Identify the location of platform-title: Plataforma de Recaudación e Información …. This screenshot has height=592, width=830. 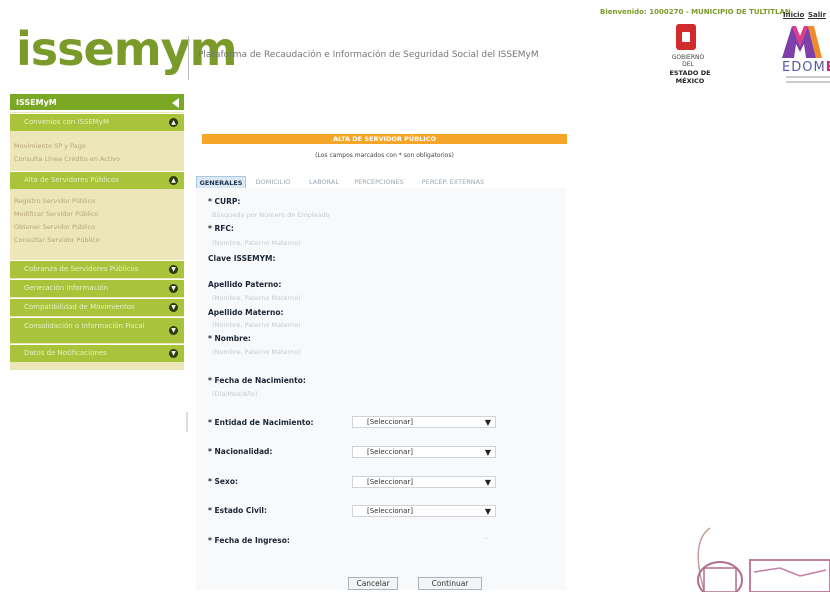
(368, 55).